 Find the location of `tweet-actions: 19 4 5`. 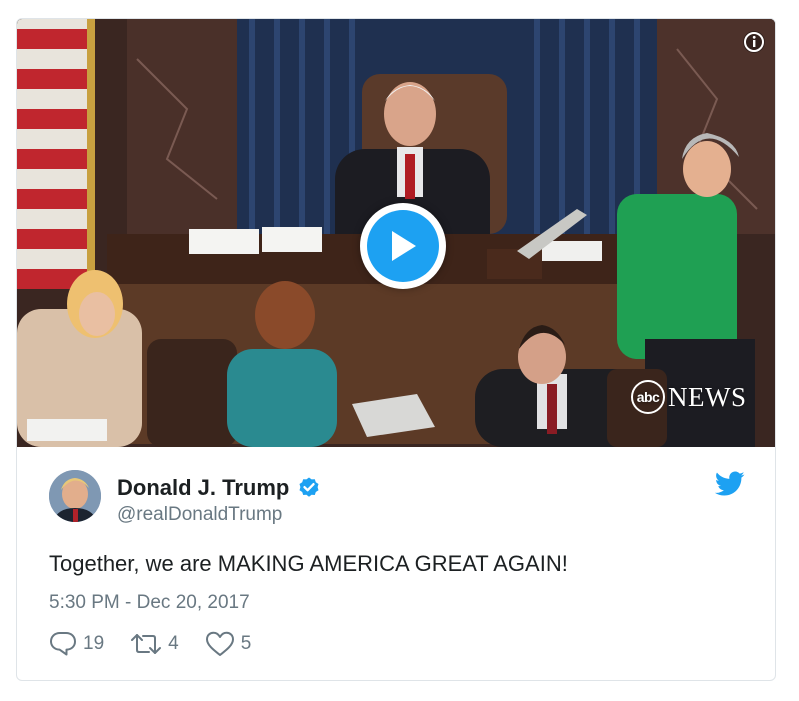

tweet-actions: 19 4 5 is located at coordinates (163, 644).